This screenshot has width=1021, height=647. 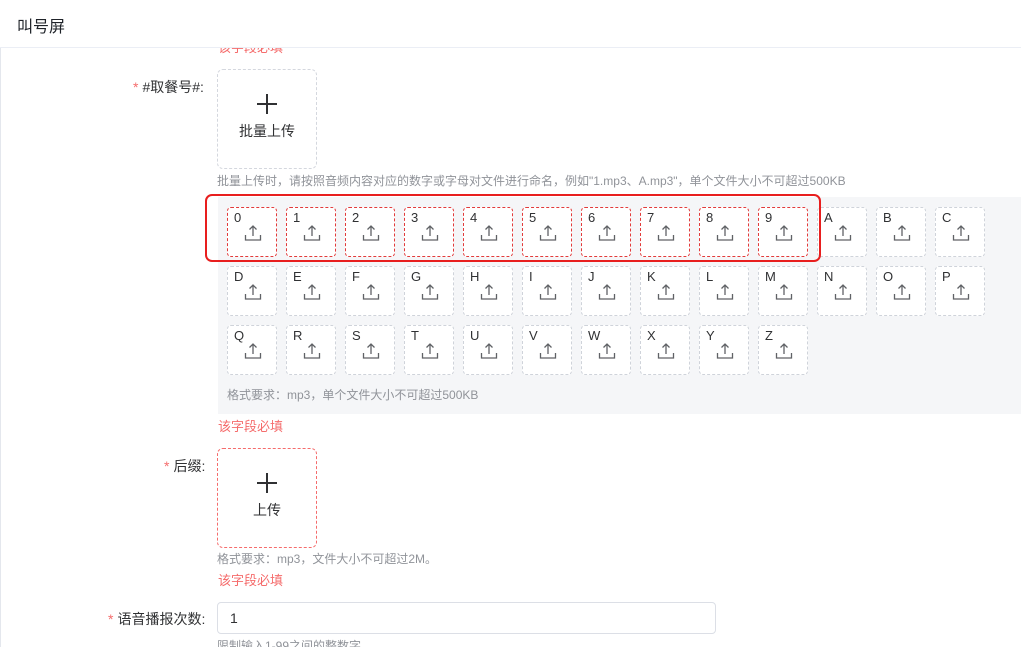 What do you see at coordinates (591, 276) in the screenshot?
I see `char-slot-label: J` at bounding box center [591, 276].